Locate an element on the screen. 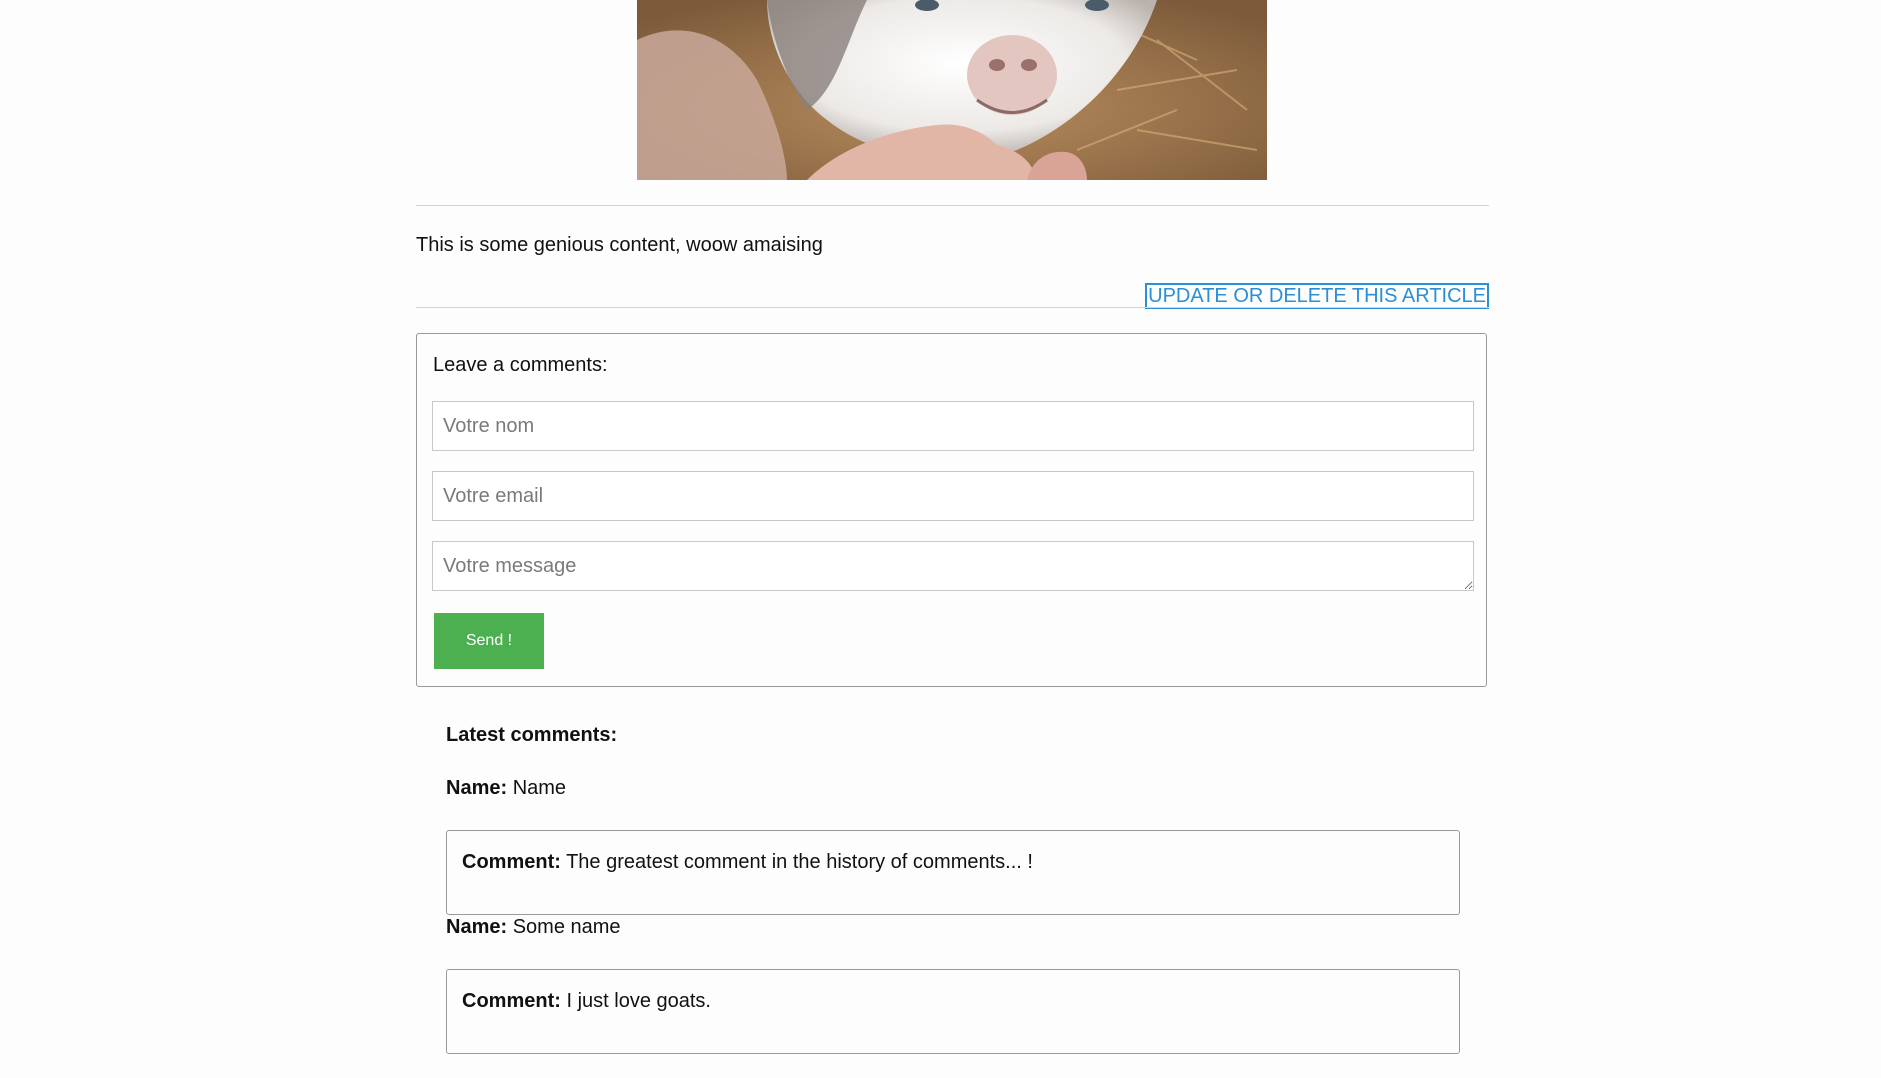  send-button: Send ! is located at coordinates (489, 641).